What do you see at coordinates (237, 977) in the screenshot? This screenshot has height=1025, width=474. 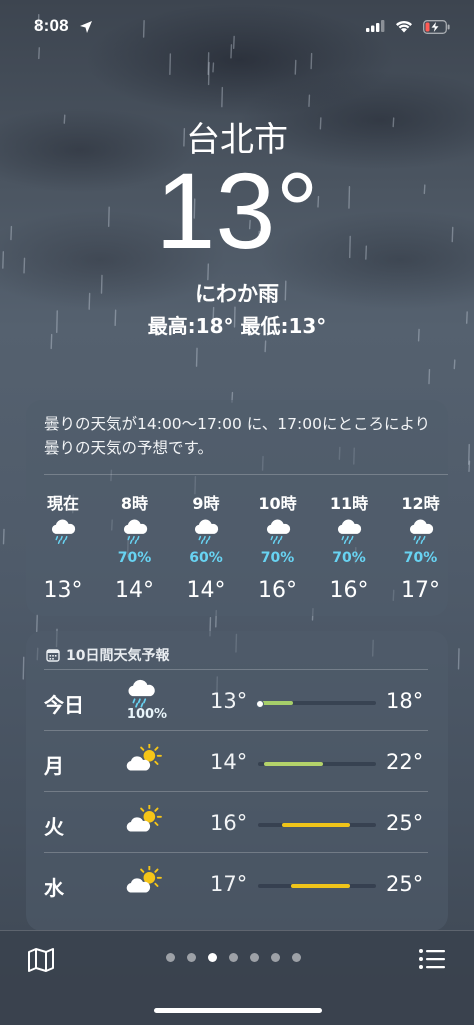 I see `bottom-toolbar` at bounding box center [237, 977].